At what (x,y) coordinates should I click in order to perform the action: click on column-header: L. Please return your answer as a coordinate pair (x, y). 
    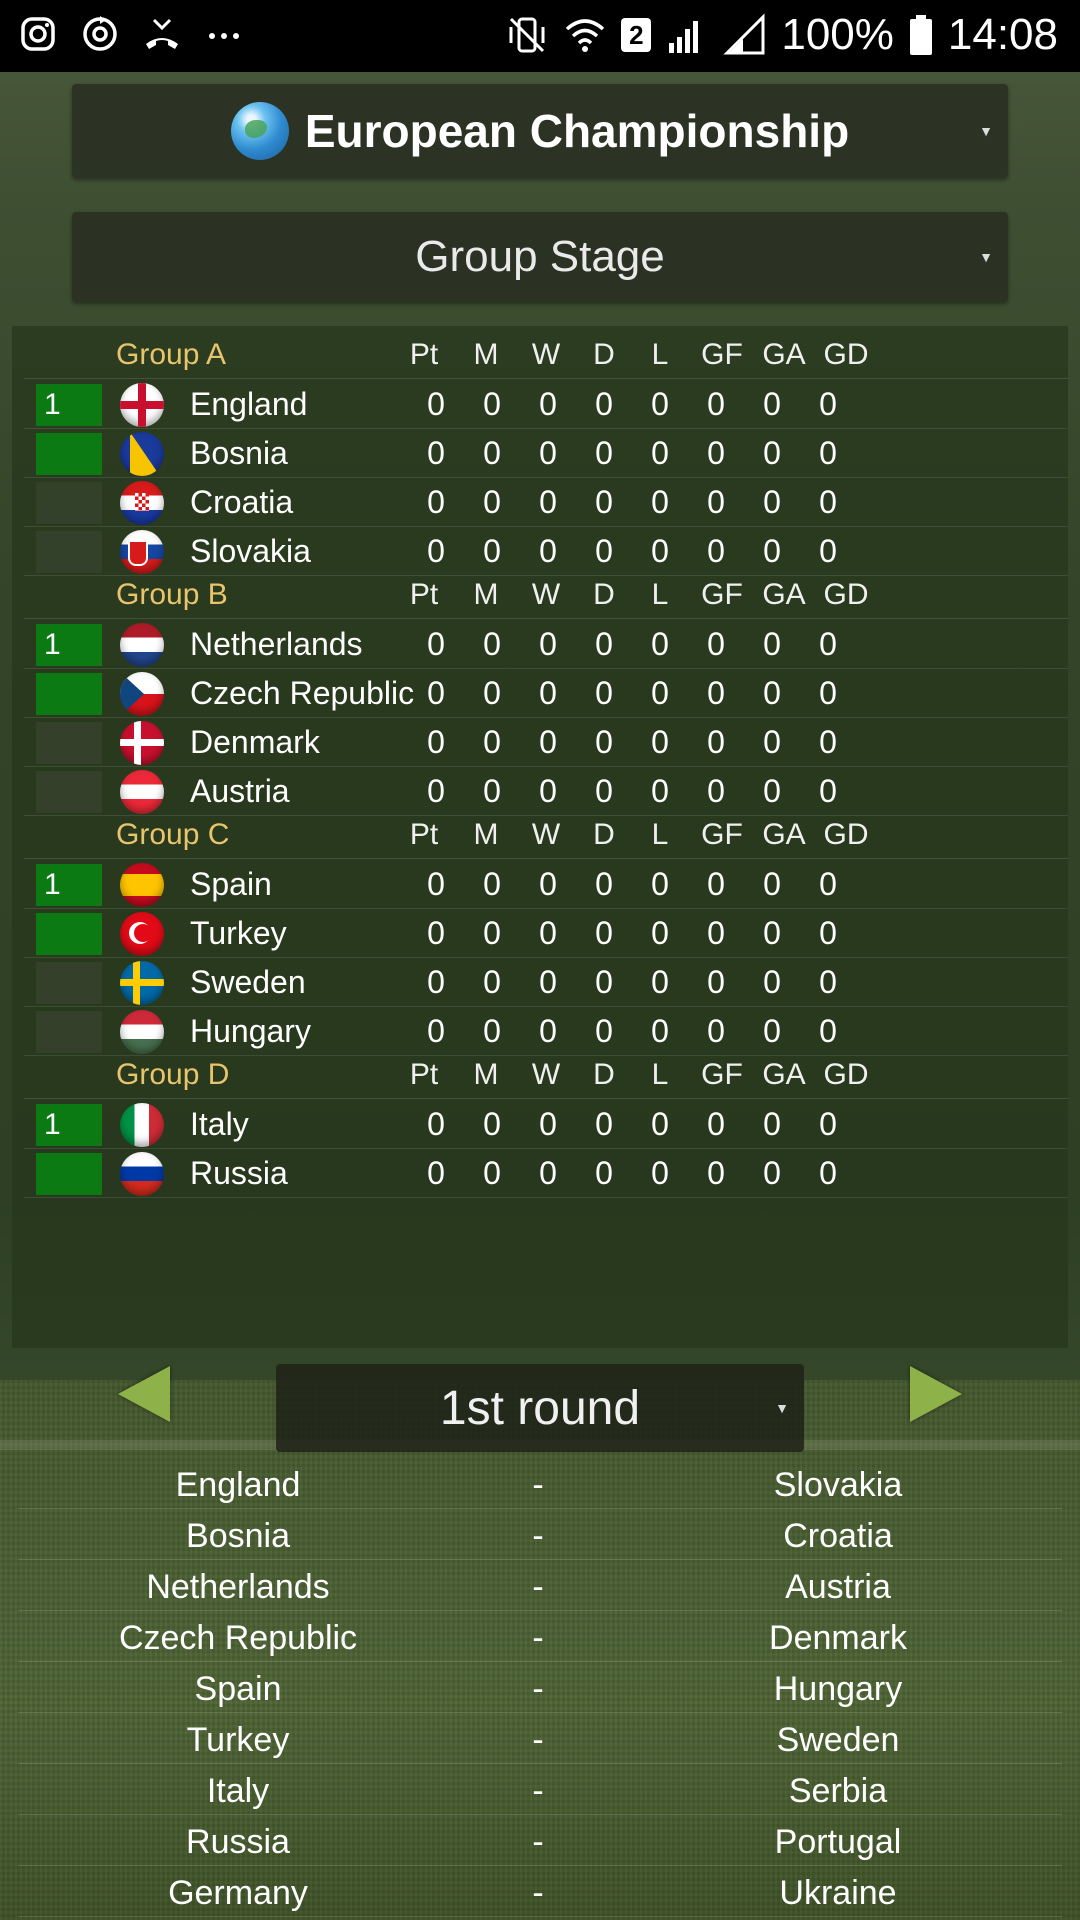
    Looking at the image, I should click on (660, 834).